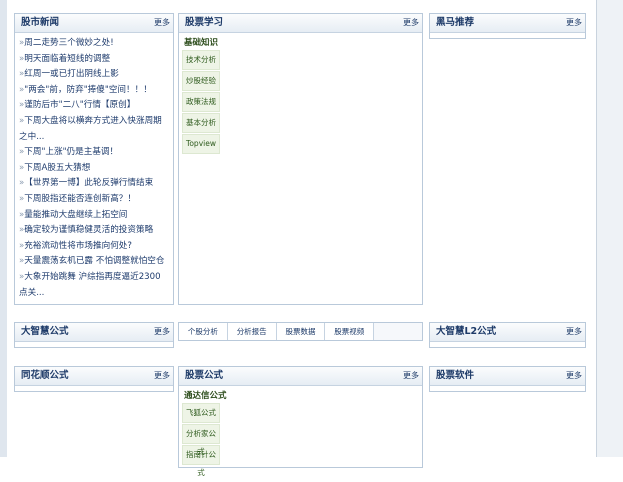  What do you see at coordinates (162, 376) in the screenshot?
I see `tonghuashun-more-link: 更多` at bounding box center [162, 376].